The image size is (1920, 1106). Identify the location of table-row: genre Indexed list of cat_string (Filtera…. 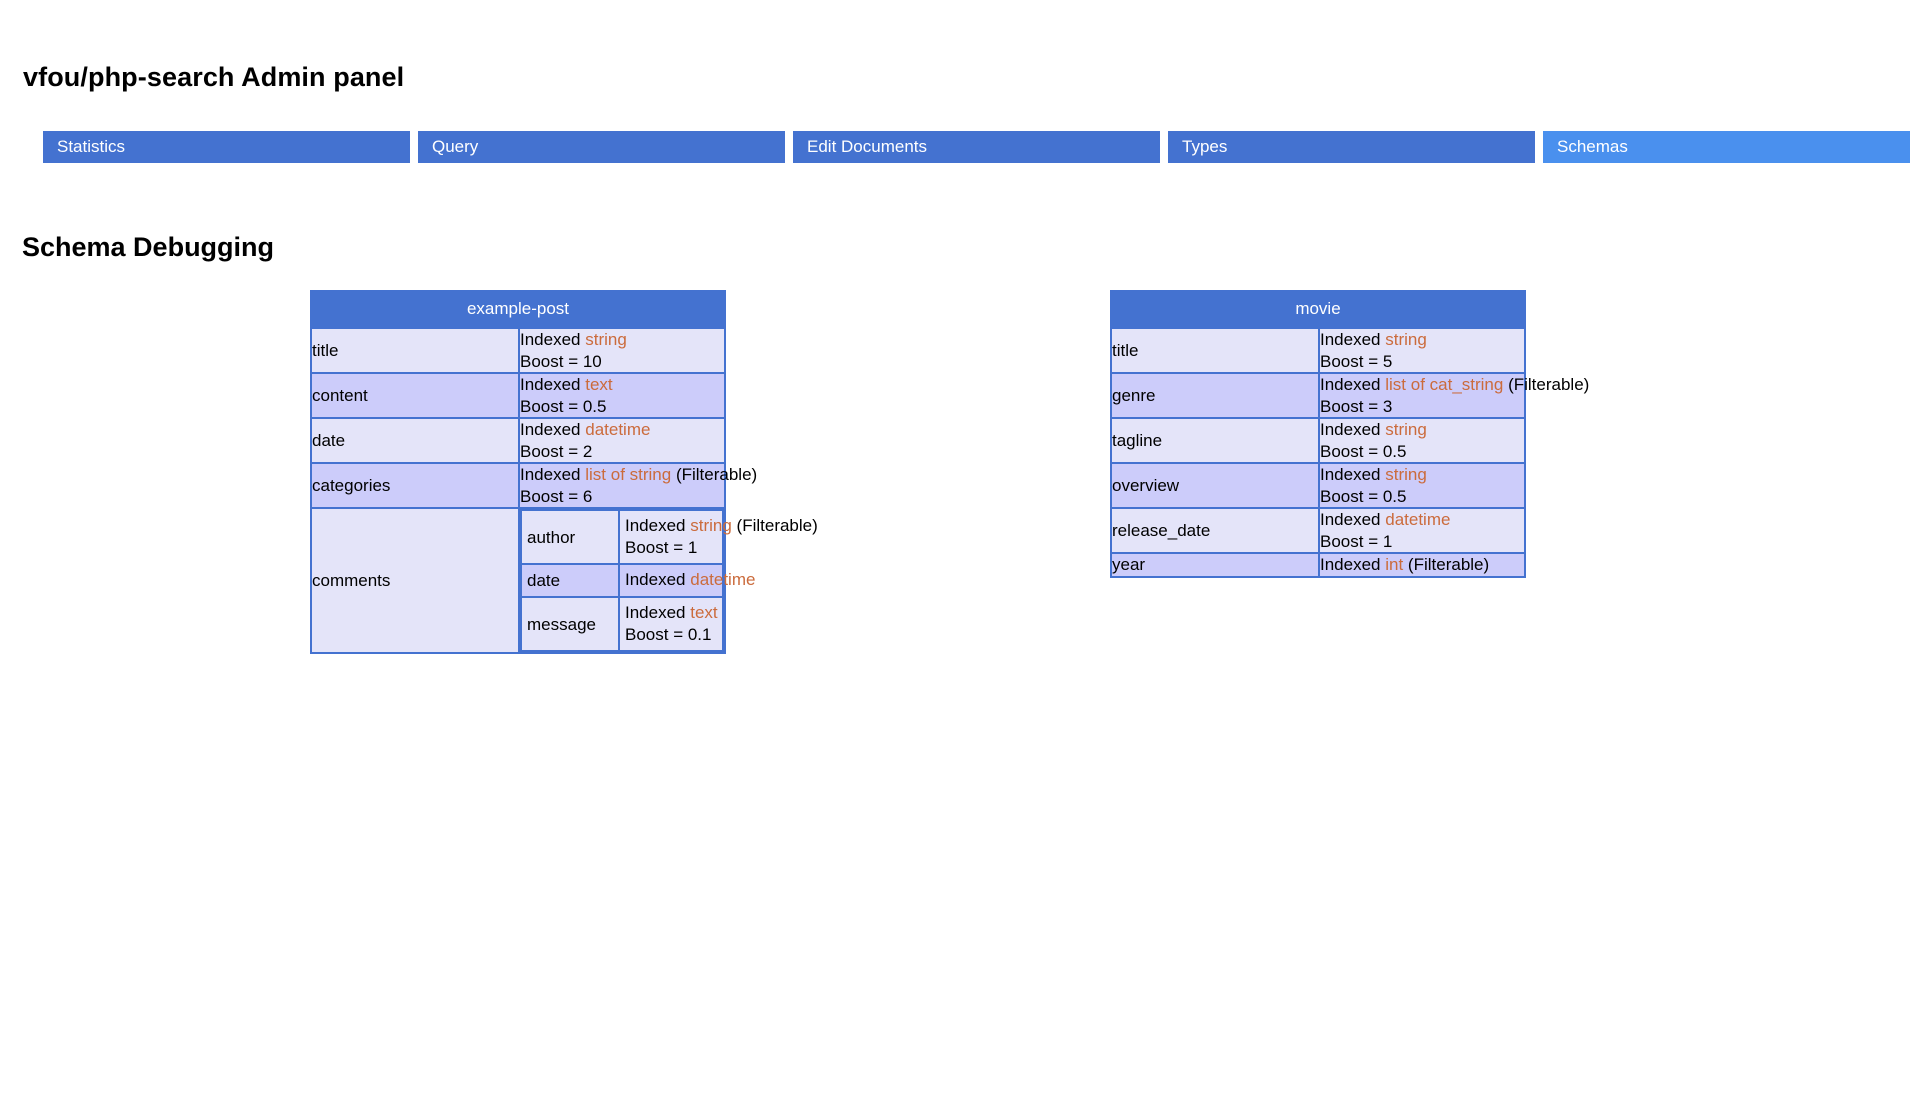
(1350, 394).